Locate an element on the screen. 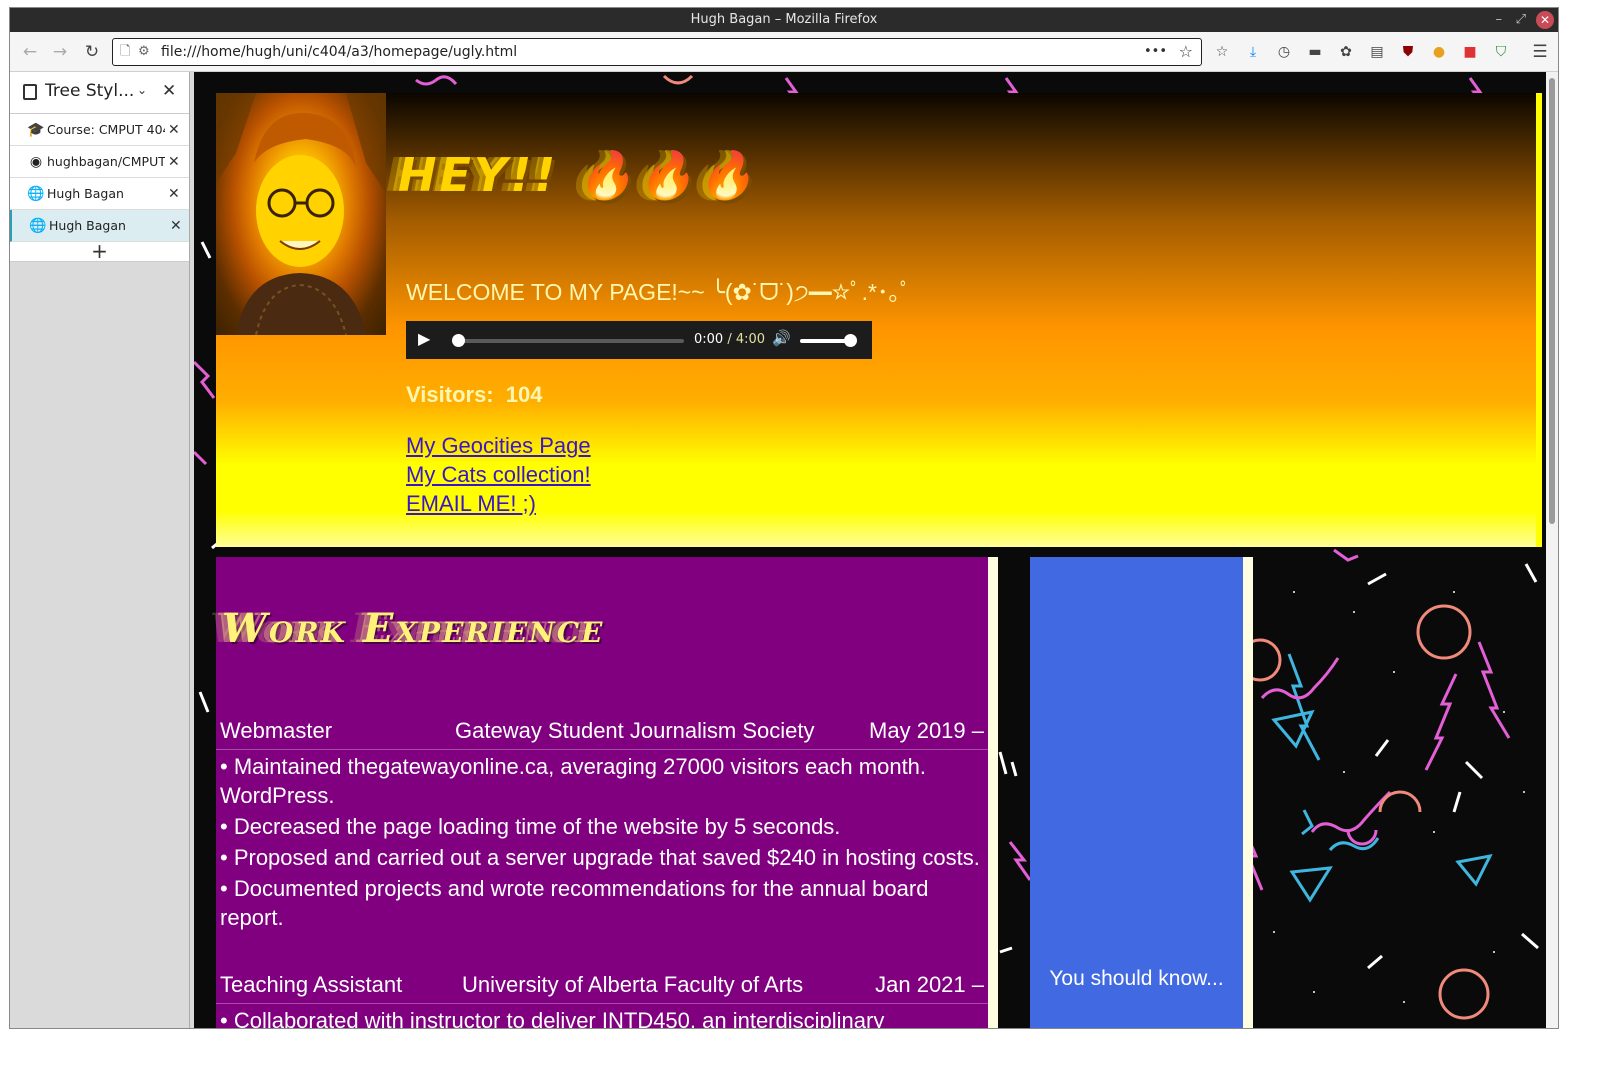 The image size is (1624, 1073). job-role: Teaching Assistant is located at coordinates (311, 984).